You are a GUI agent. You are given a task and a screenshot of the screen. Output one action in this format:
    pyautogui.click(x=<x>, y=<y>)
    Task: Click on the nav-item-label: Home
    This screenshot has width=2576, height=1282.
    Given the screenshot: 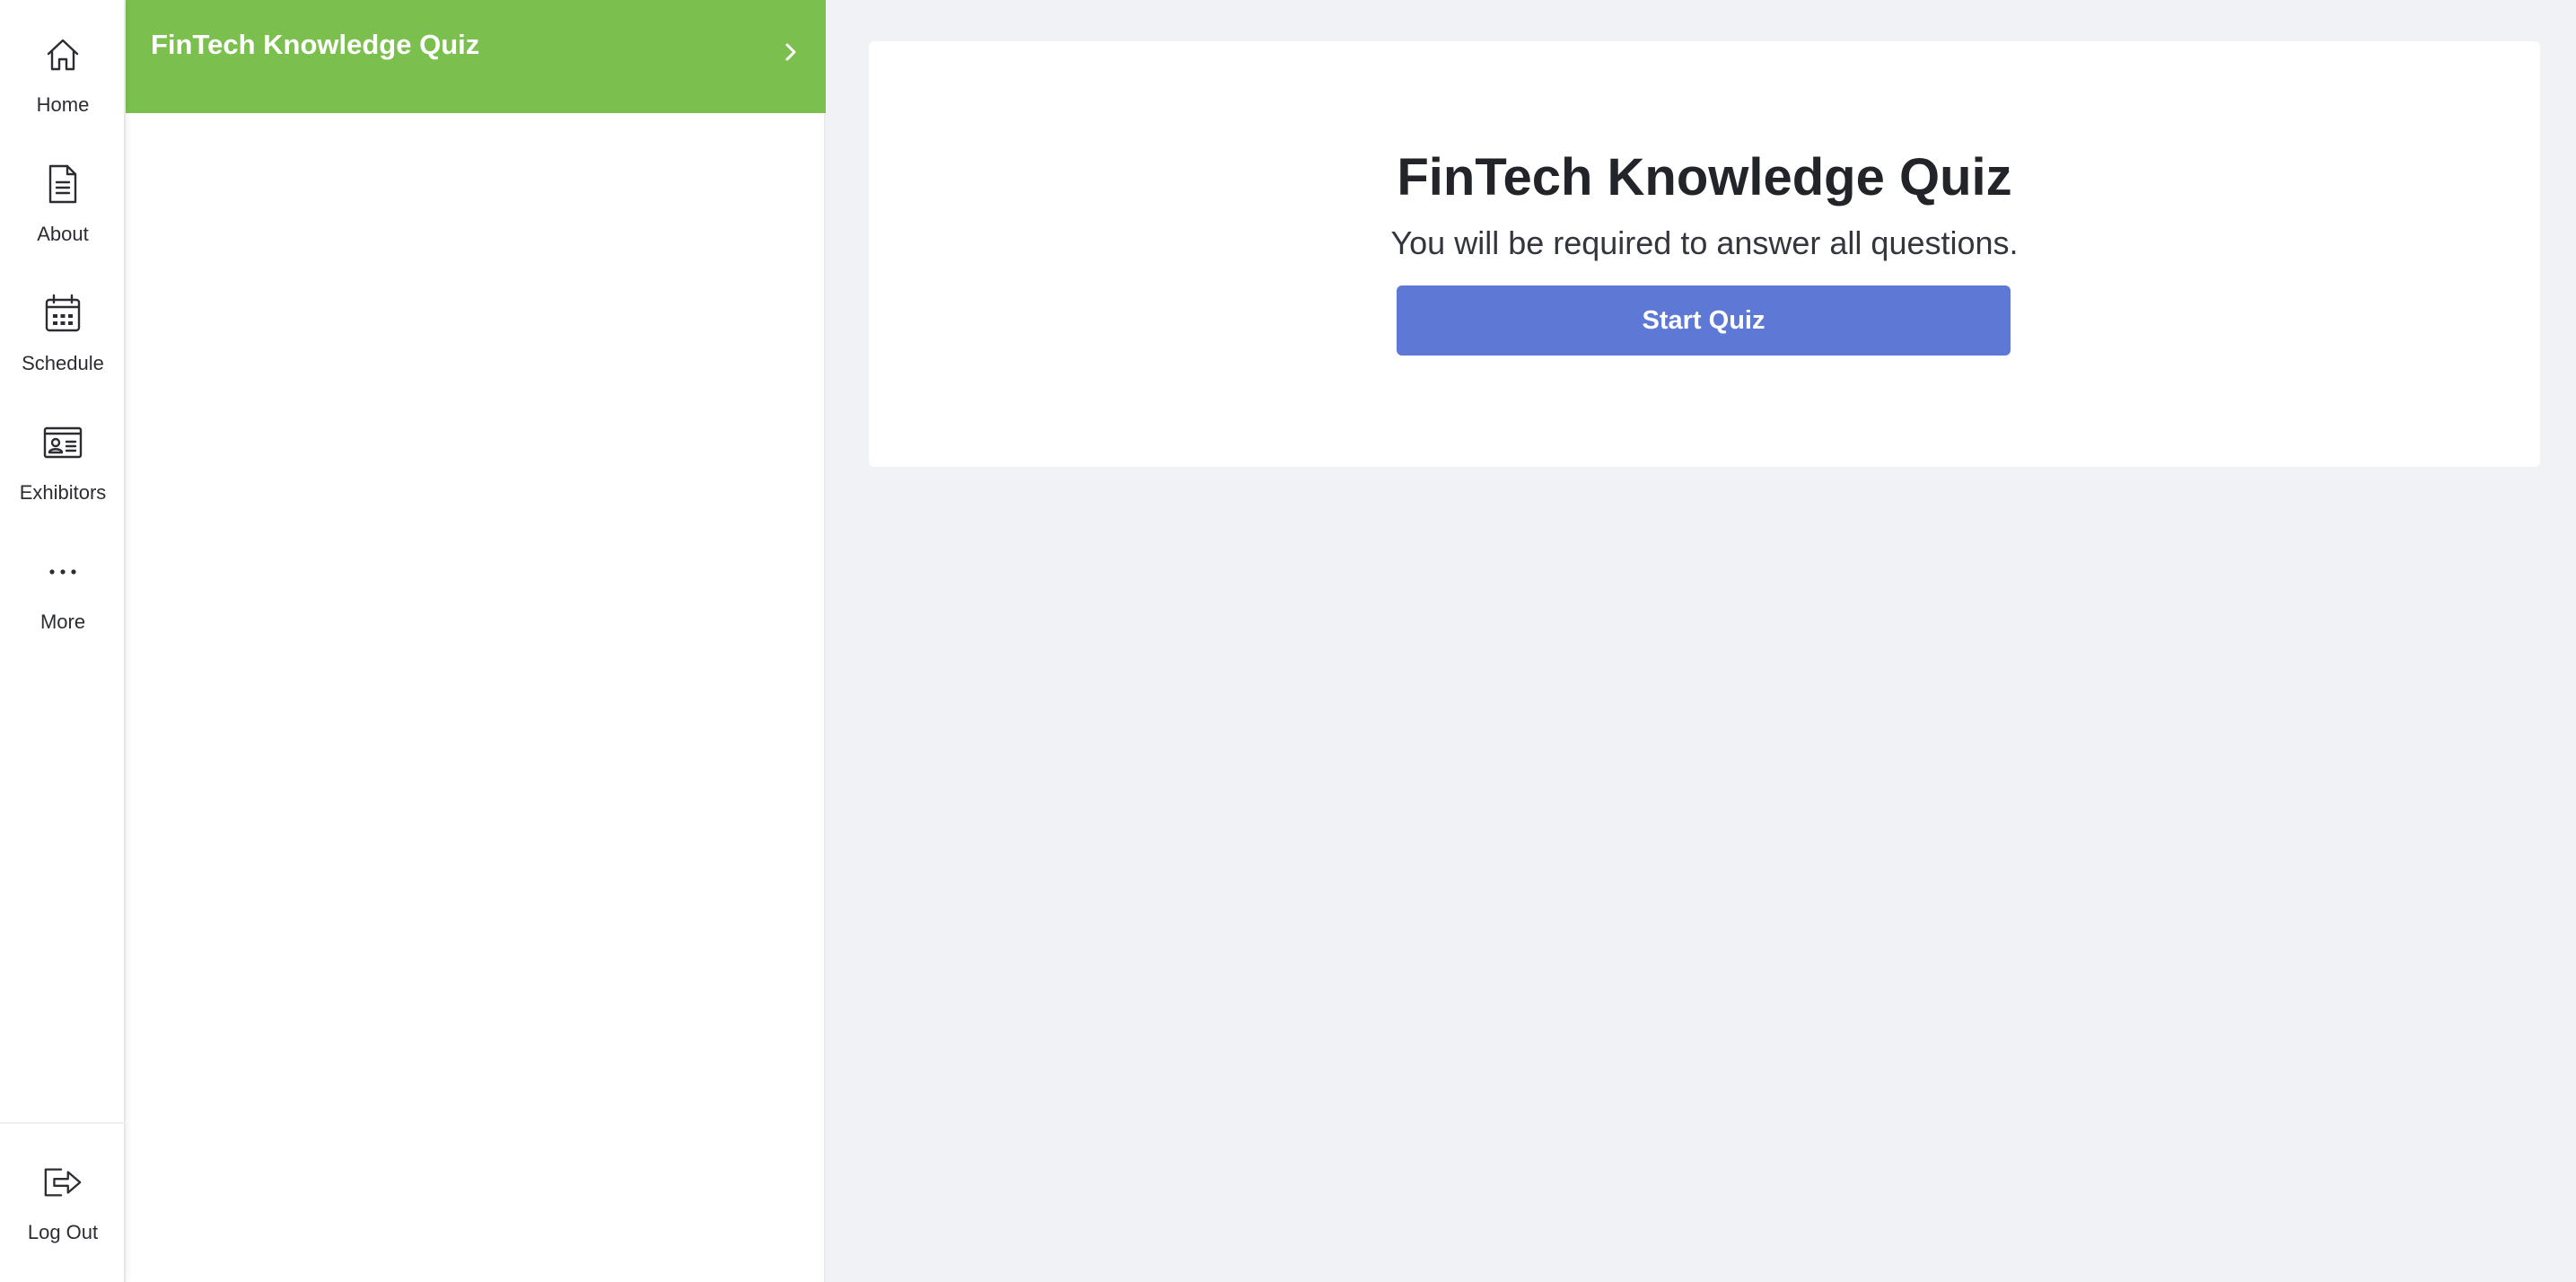 What is the action you would take?
    pyautogui.click(x=63, y=104)
    